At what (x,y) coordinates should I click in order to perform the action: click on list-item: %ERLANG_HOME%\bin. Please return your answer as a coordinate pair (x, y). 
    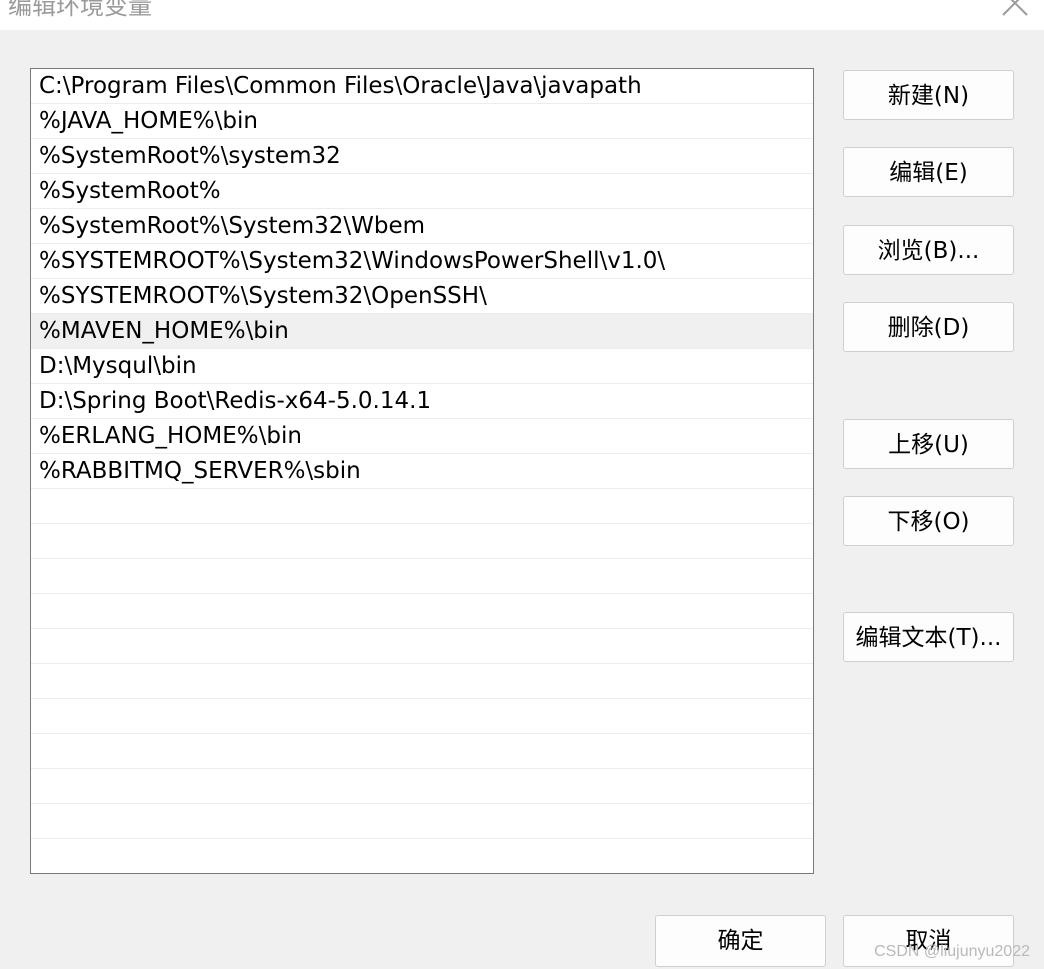
    Looking at the image, I should click on (422, 436).